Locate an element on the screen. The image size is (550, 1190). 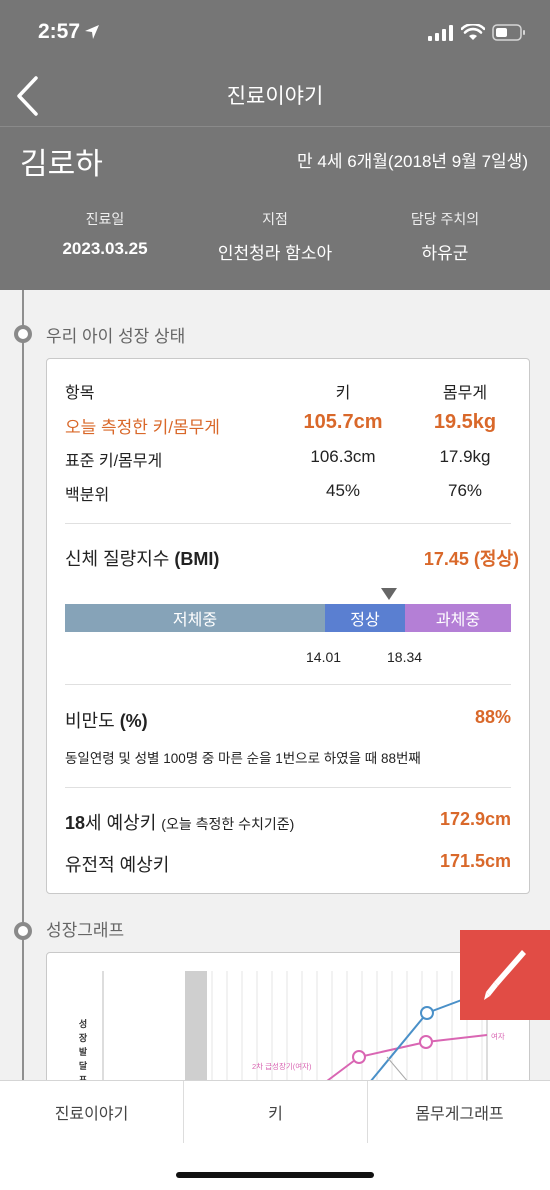
standard-label: 표준 키/몸무게 is located at coordinates (114, 461).